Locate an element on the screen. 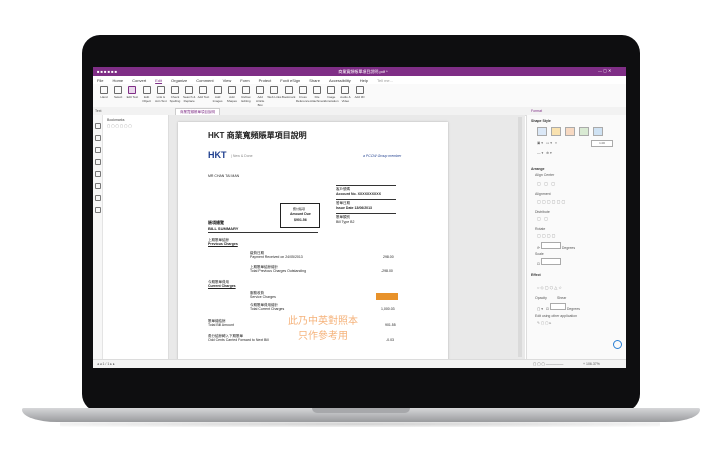  menu-home: Home is located at coordinates (117, 80).